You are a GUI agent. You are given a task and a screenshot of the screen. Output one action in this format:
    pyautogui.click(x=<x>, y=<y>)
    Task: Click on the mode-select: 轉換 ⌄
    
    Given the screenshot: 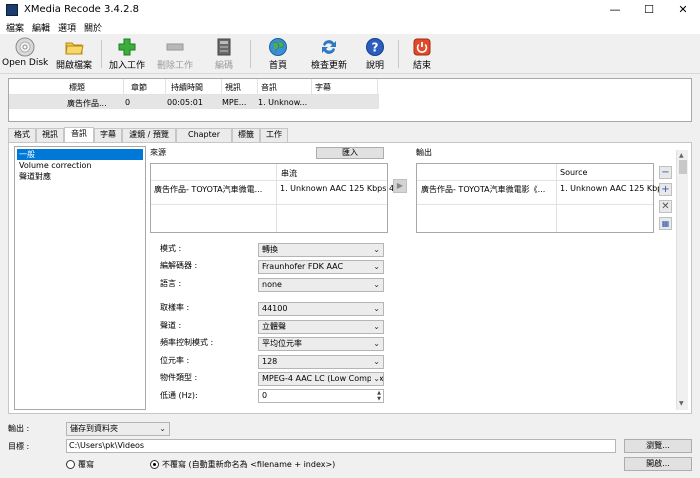 What is the action you would take?
    pyautogui.click(x=321, y=250)
    